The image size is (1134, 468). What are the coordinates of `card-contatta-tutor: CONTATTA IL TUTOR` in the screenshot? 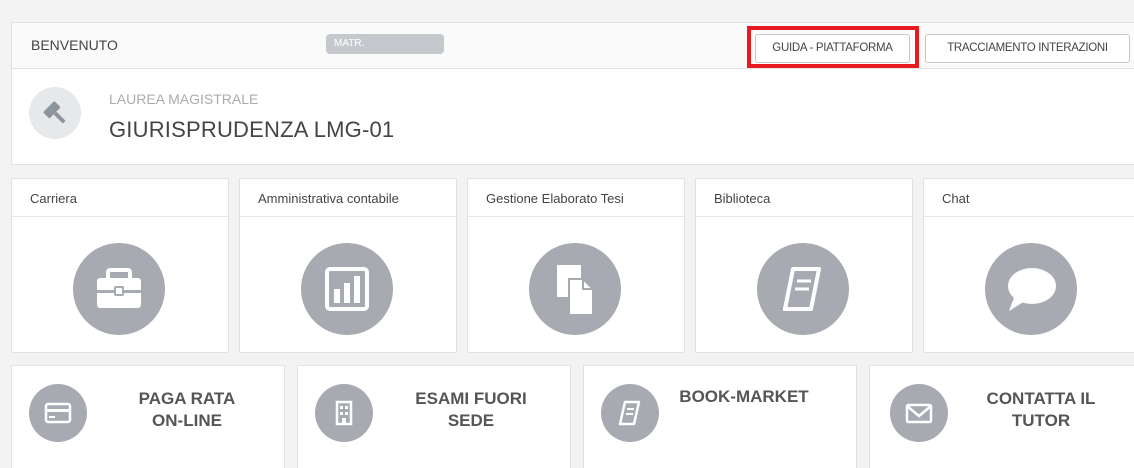 It's located at (1001, 416).